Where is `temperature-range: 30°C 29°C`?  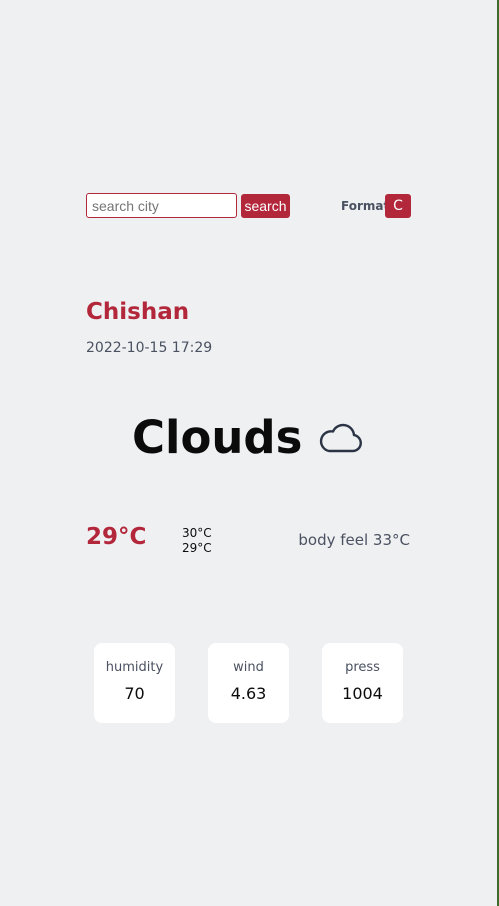
temperature-range: 30°C 29°C is located at coordinates (197, 541).